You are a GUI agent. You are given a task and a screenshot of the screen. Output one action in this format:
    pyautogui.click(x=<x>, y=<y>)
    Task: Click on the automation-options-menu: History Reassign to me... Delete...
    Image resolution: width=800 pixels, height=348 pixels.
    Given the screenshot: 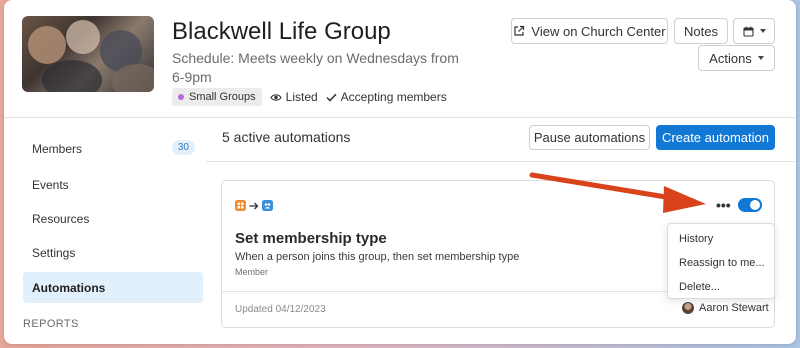 What is the action you would take?
    pyautogui.click(x=721, y=261)
    